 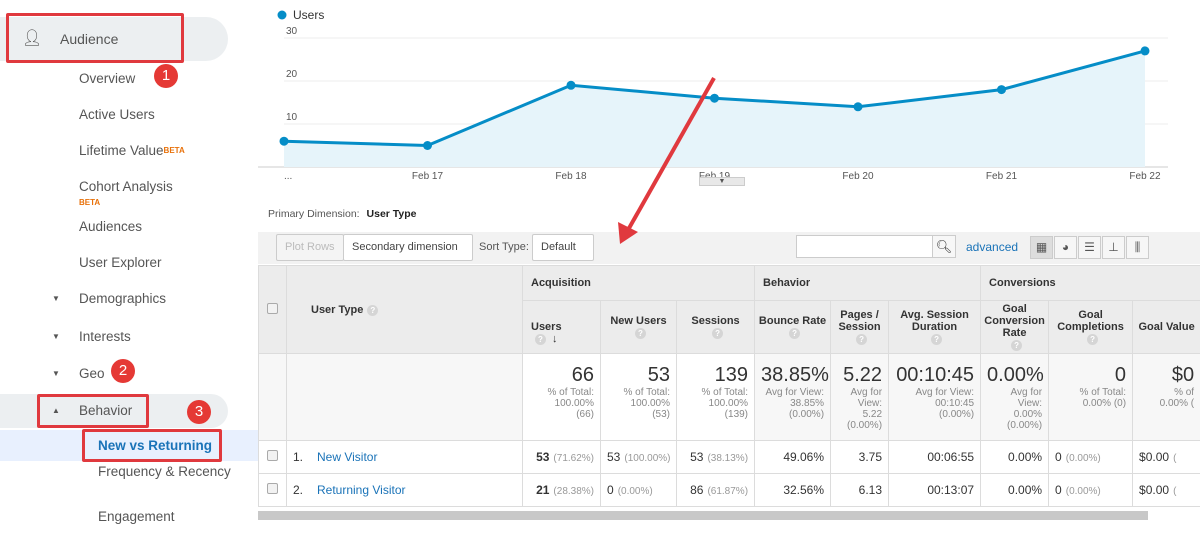 I want to click on comparison-view-button: ⊥, so click(x=1113, y=247).